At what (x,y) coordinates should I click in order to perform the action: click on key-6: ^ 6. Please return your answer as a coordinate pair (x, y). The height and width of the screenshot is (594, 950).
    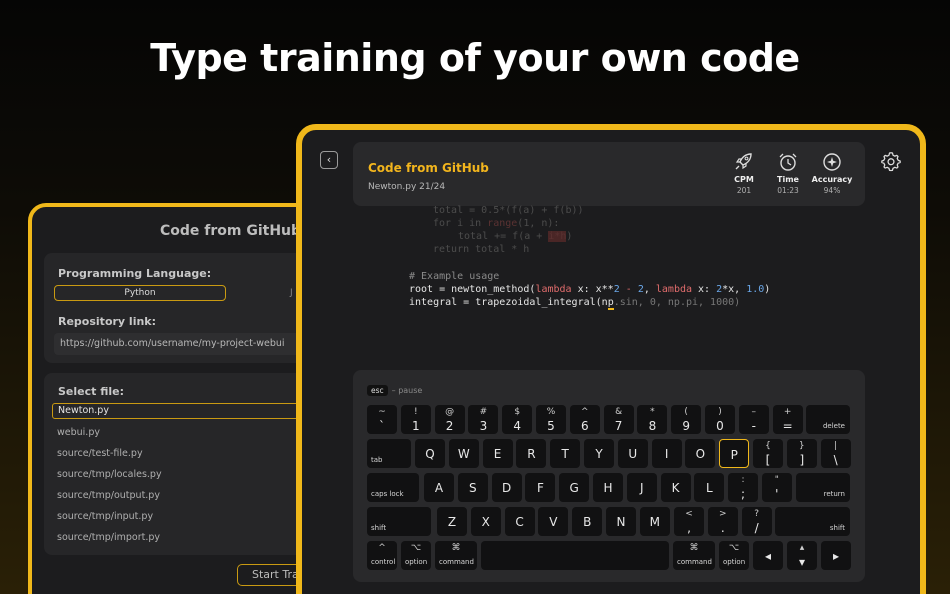
    Looking at the image, I should click on (584, 419).